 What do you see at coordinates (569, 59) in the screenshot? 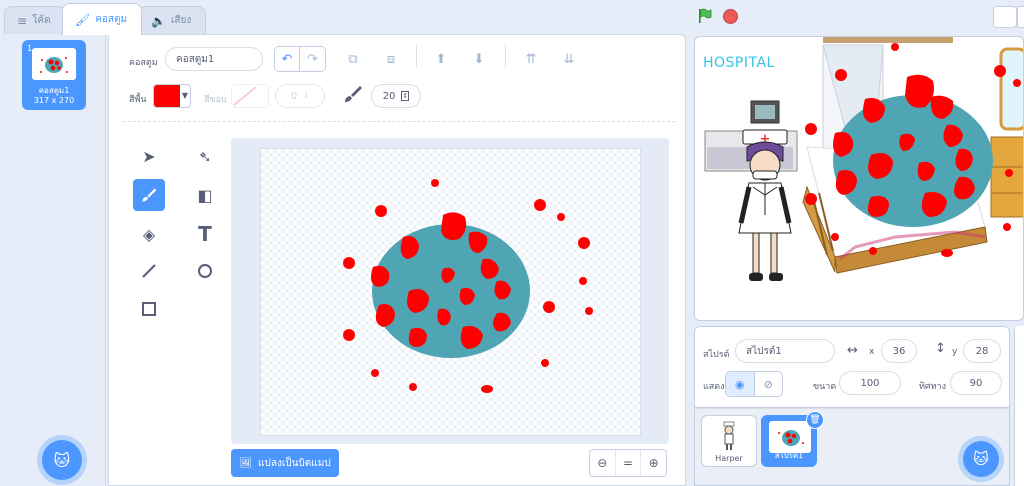
I see `back-icon: ⇊` at bounding box center [569, 59].